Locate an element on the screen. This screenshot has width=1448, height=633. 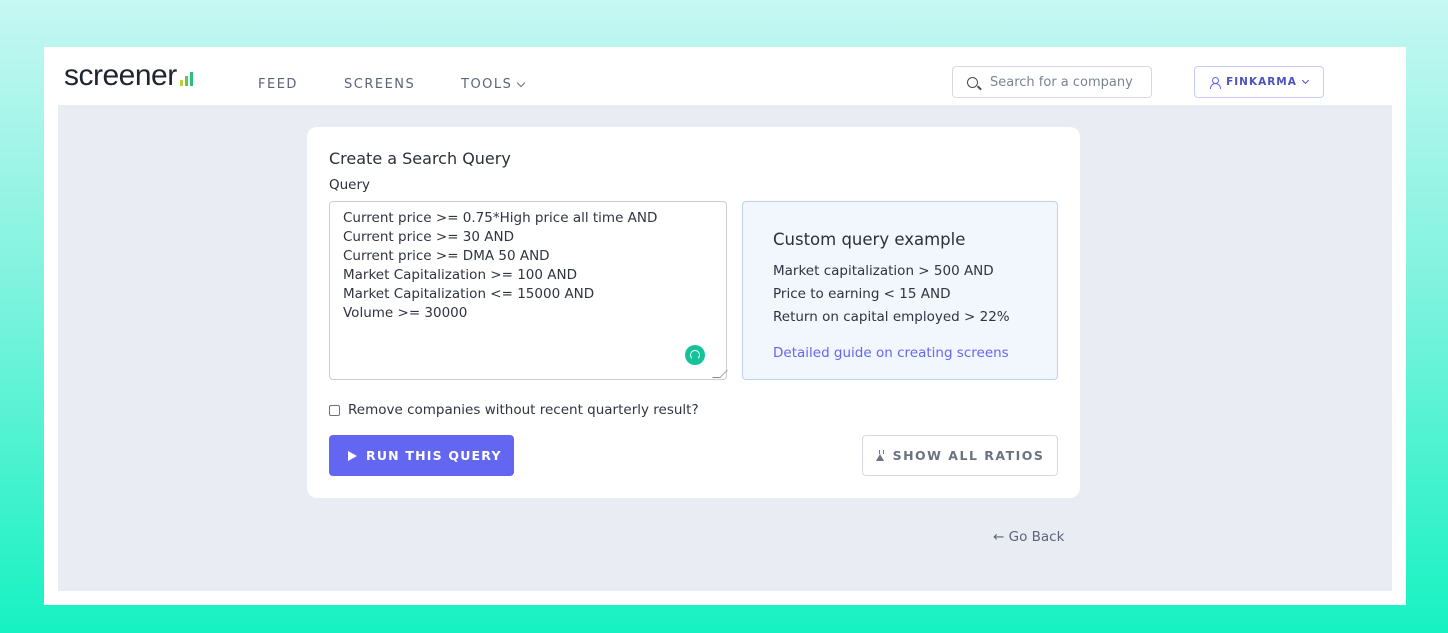
user-menu-button: FINKARMA is located at coordinates (1259, 82).